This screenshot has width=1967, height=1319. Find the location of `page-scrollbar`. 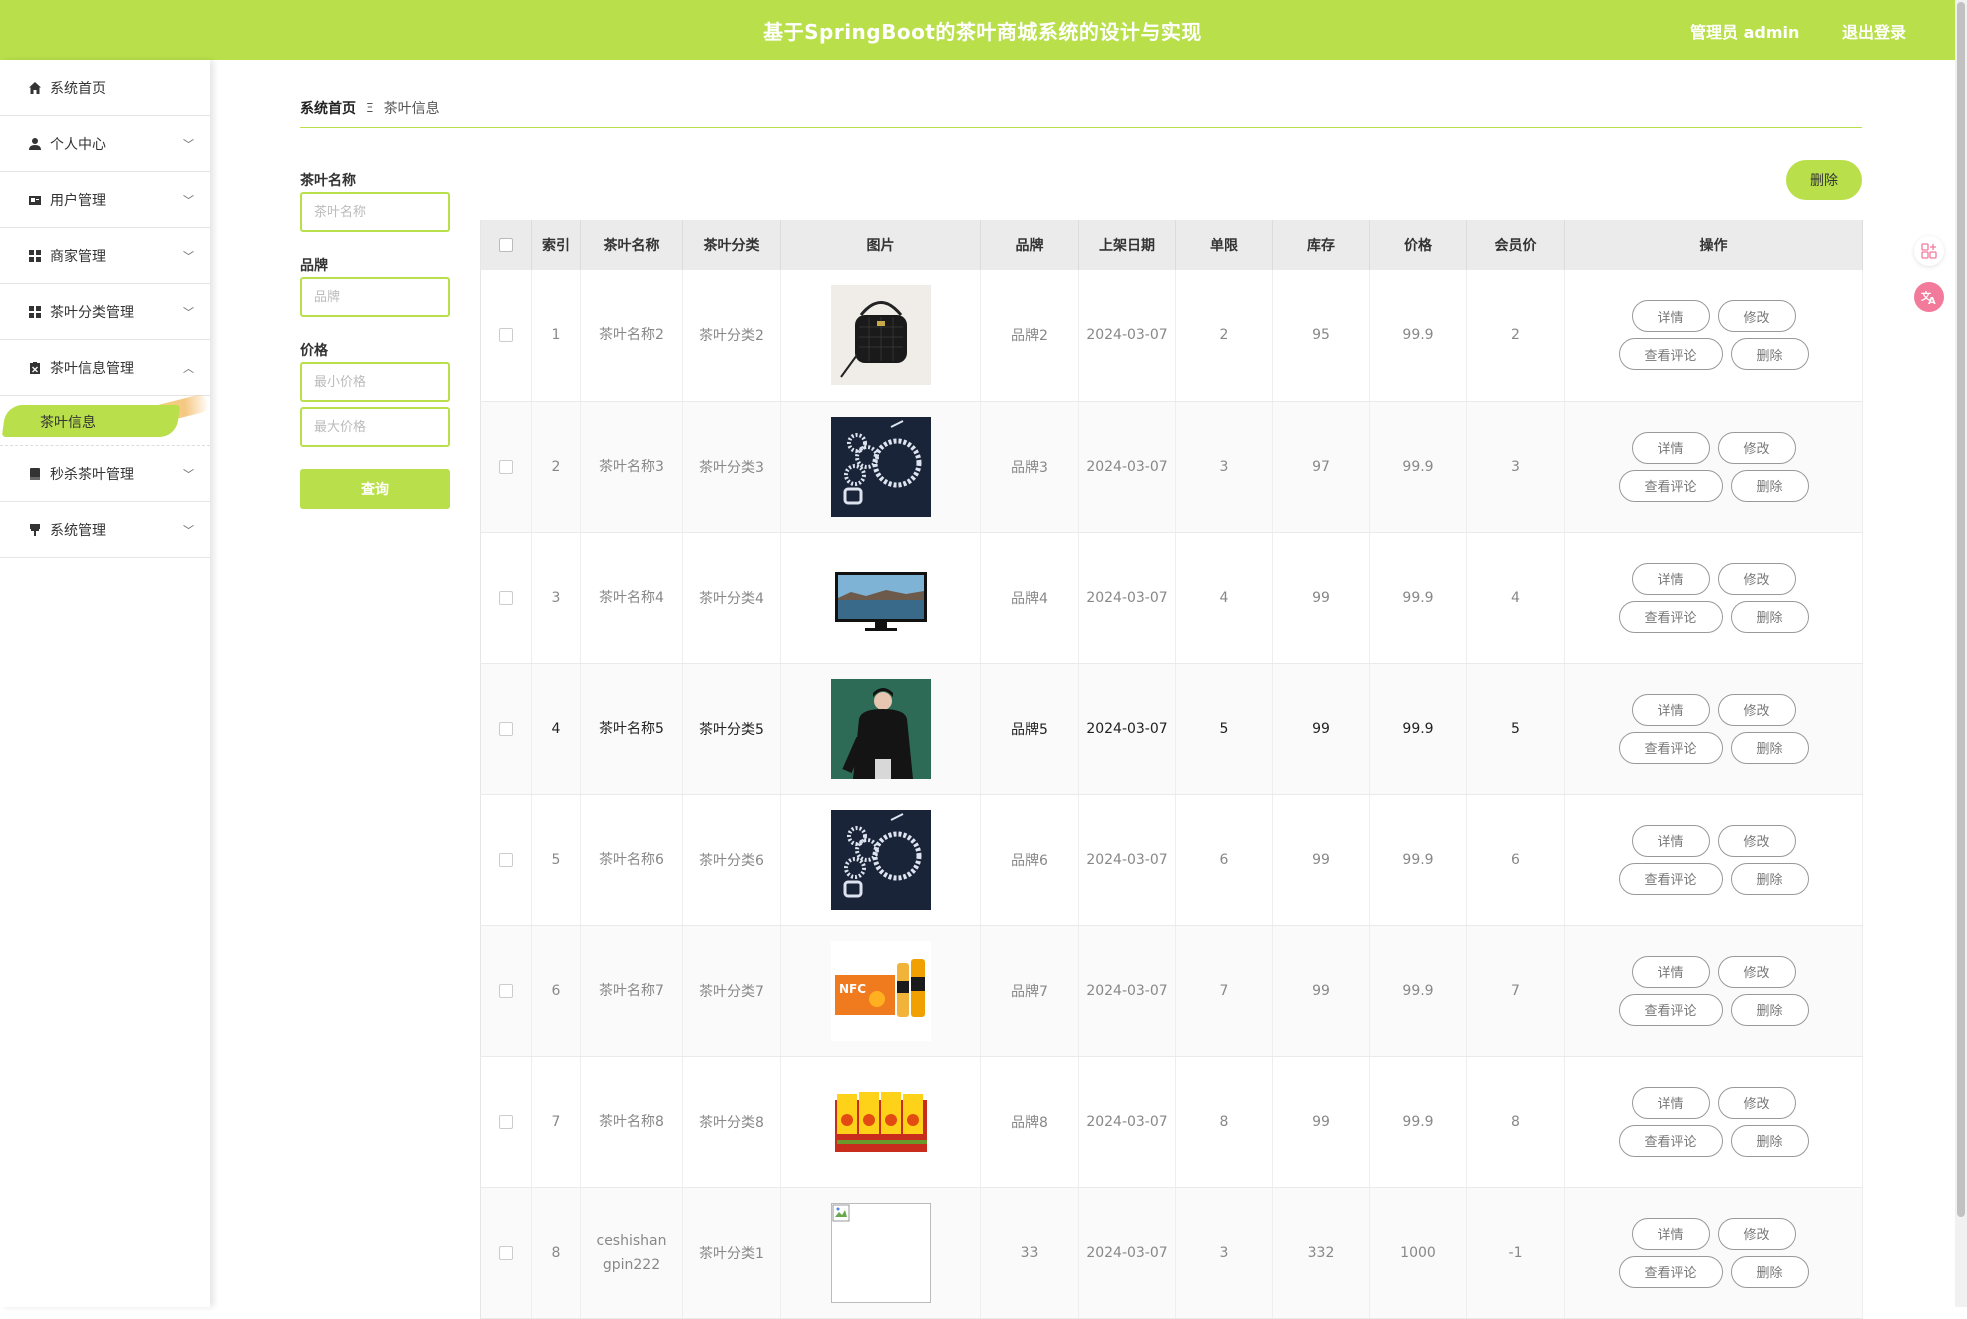

page-scrollbar is located at coordinates (1961, 653).